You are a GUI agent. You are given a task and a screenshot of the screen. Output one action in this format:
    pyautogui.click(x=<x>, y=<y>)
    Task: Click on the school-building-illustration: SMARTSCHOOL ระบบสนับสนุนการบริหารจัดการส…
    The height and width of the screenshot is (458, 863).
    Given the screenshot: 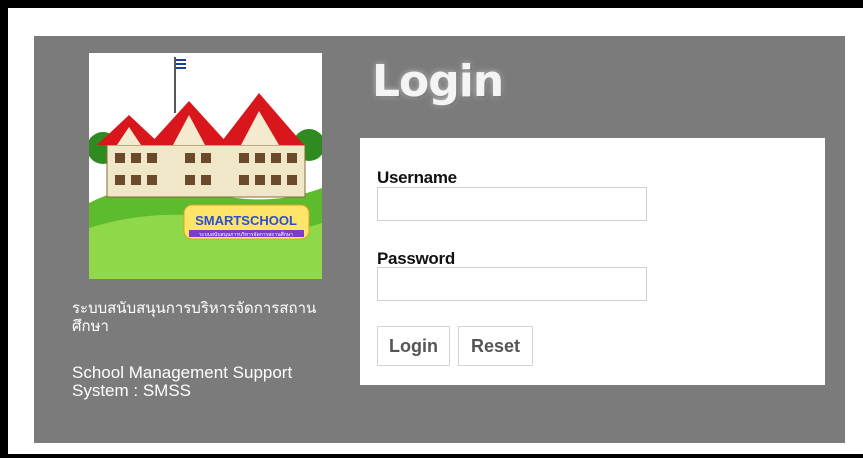 What is the action you would take?
    pyautogui.click(x=205, y=166)
    